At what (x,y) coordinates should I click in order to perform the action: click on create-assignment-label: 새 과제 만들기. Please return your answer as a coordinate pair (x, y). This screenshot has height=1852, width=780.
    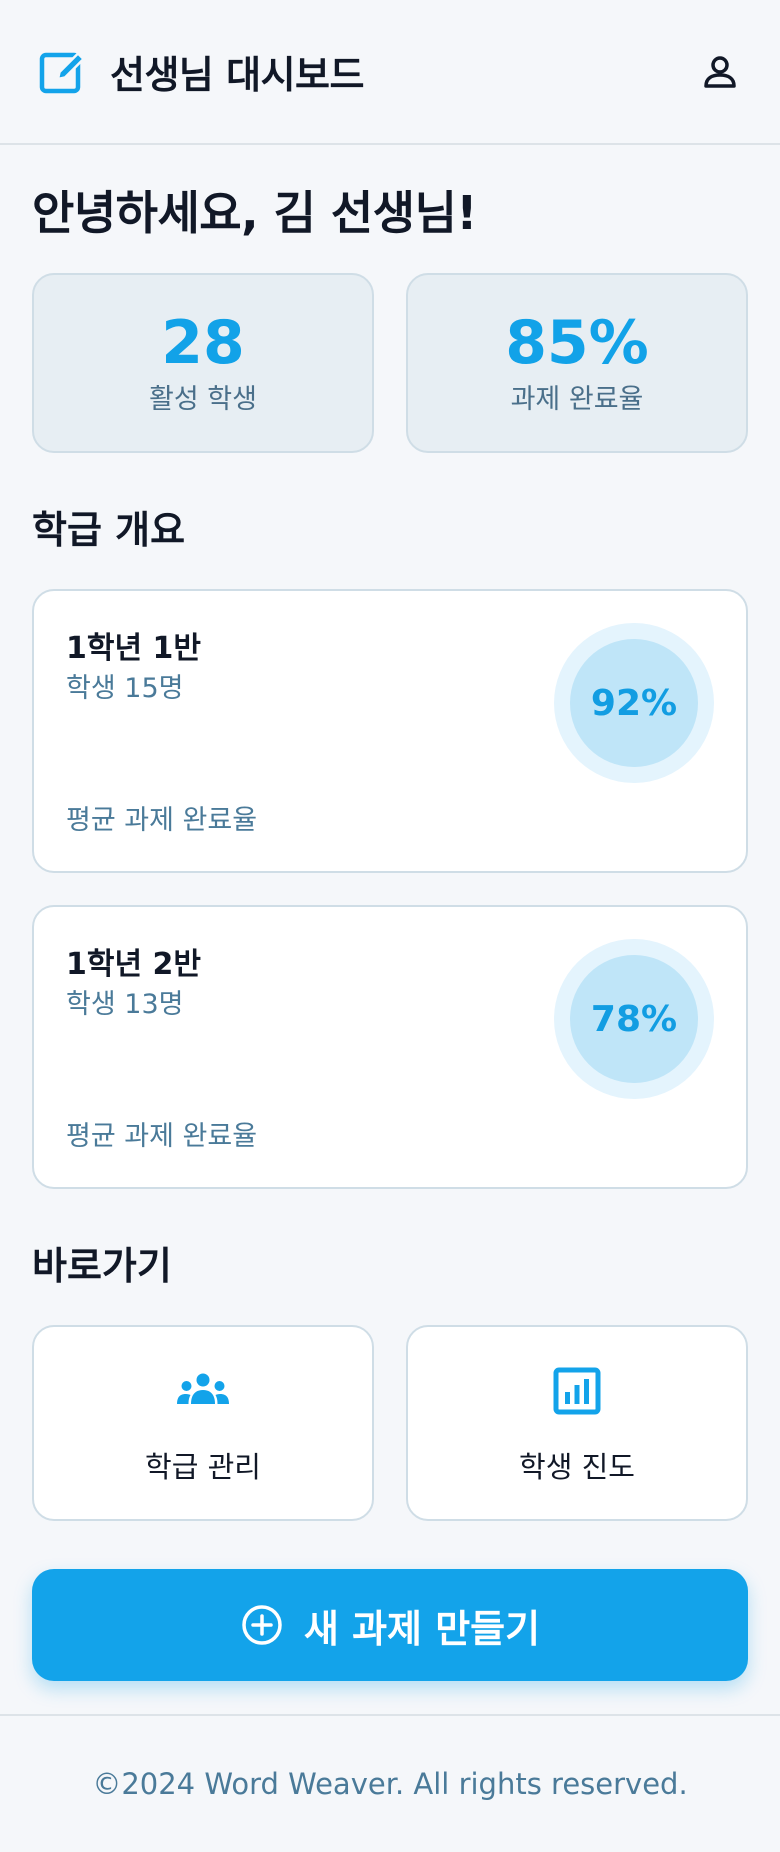
    Looking at the image, I should click on (422, 1628).